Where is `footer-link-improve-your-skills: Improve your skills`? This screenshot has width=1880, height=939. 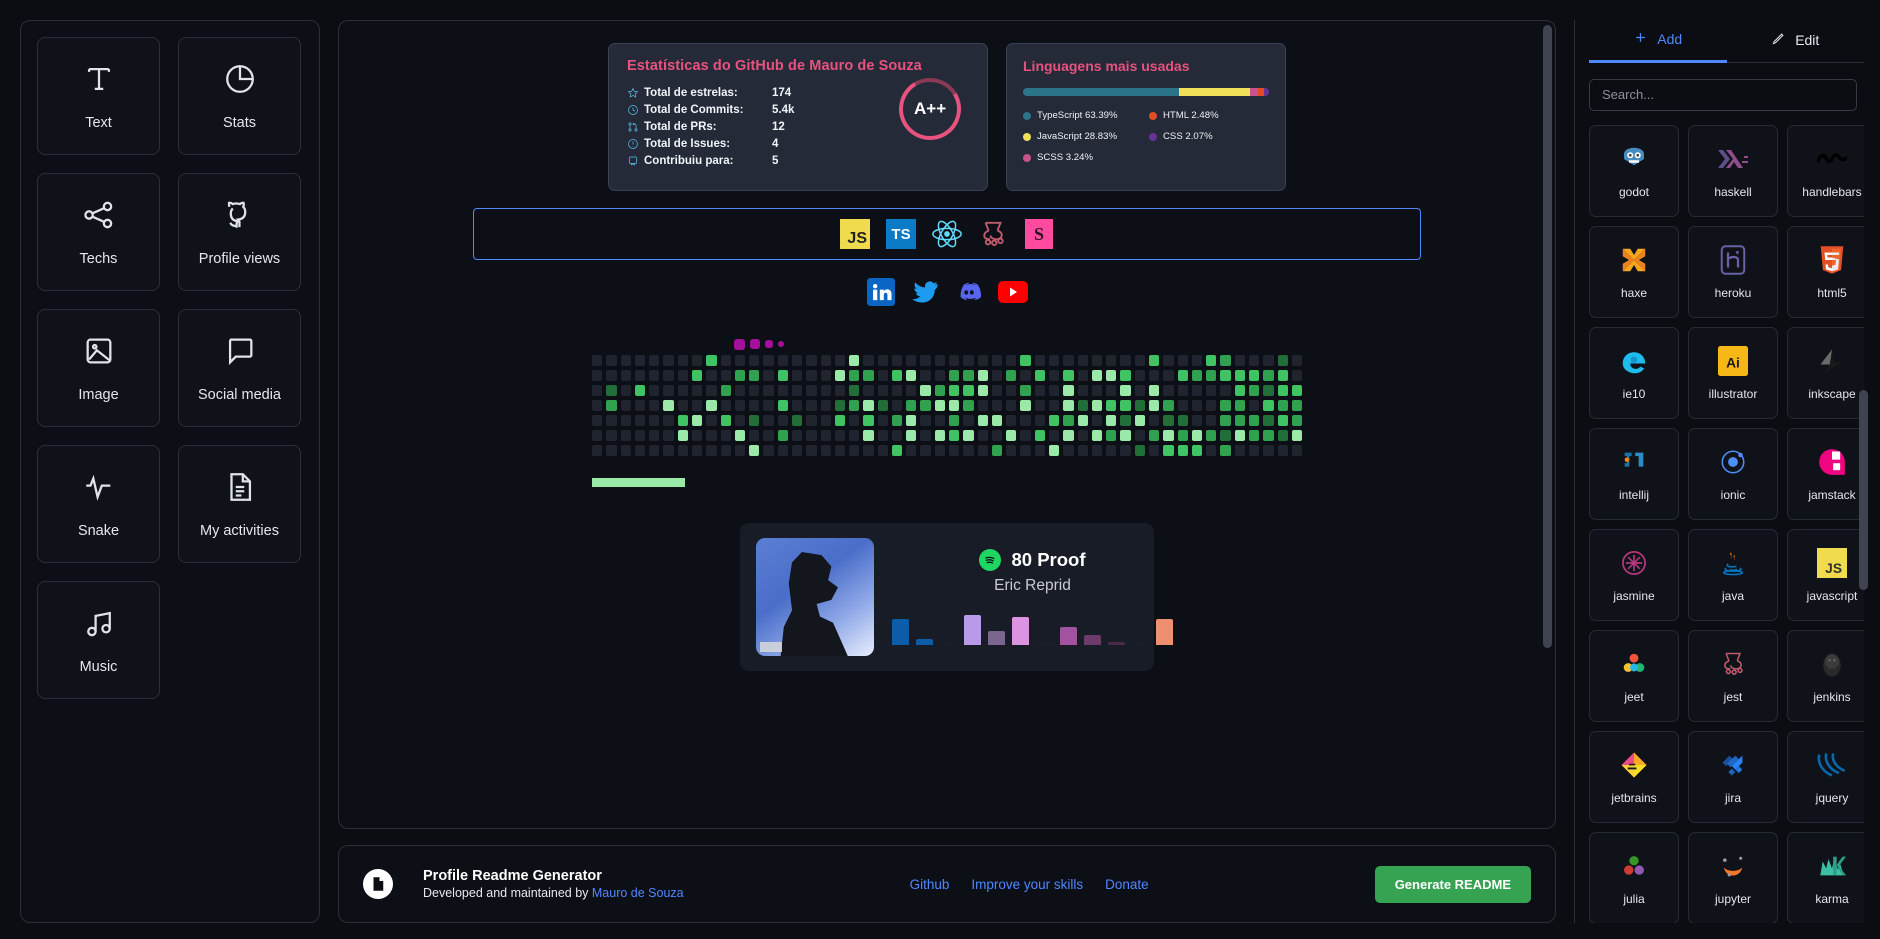
footer-link-improve-your-skills: Improve your skills is located at coordinates (1027, 884).